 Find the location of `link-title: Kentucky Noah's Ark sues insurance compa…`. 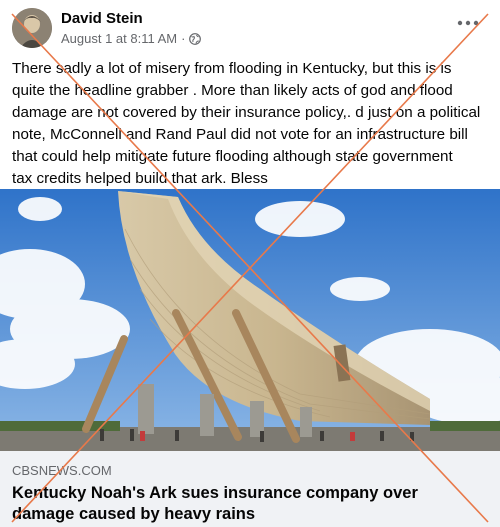

link-title: Kentucky Noah's Ark sues insurance compa… is located at coordinates (247, 504).